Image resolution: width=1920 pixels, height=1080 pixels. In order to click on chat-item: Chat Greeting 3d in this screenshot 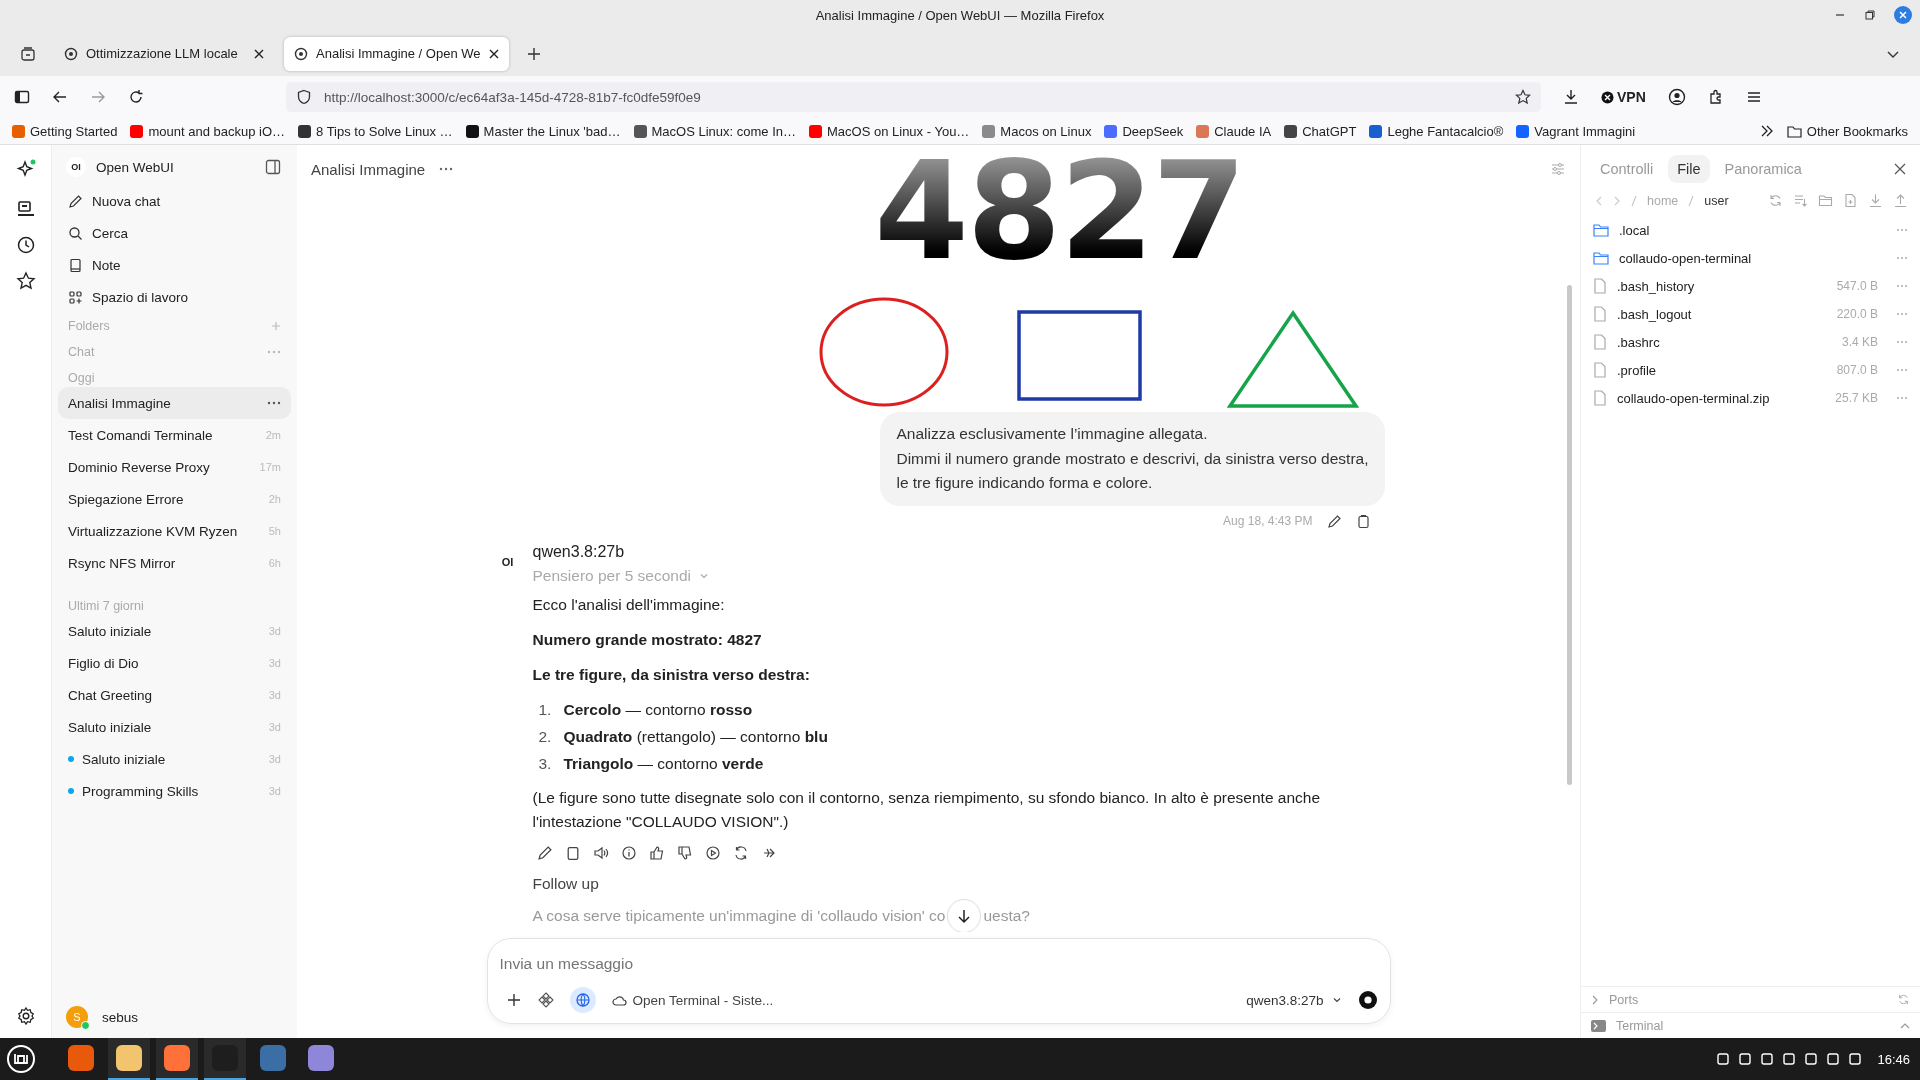, I will do `click(174, 695)`.